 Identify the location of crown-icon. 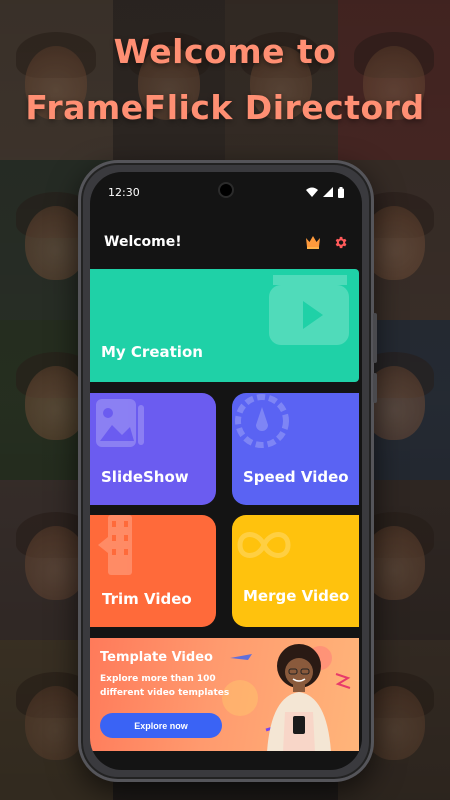
(313, 242).